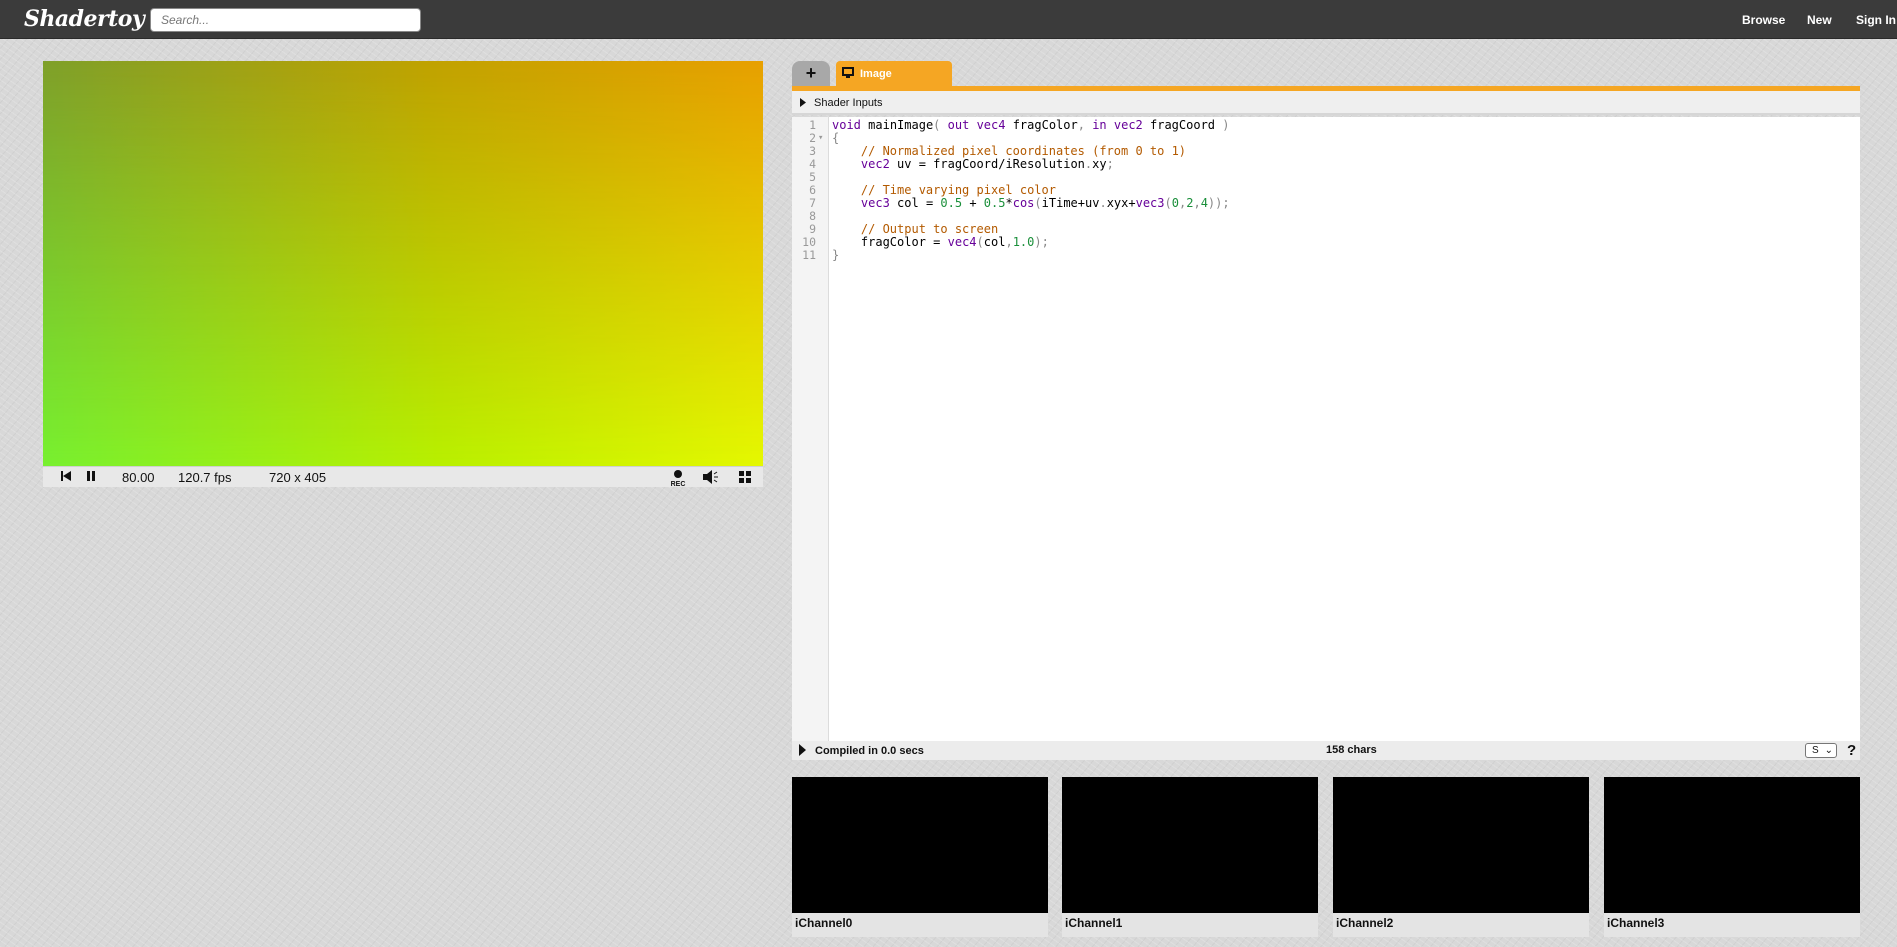 This screenshot has width=1897, height=947. What do you see at coordinates (1763, 20) in the screenshot?
I see `nav-browse-link: Browse` at bounding box center [1763, 20].